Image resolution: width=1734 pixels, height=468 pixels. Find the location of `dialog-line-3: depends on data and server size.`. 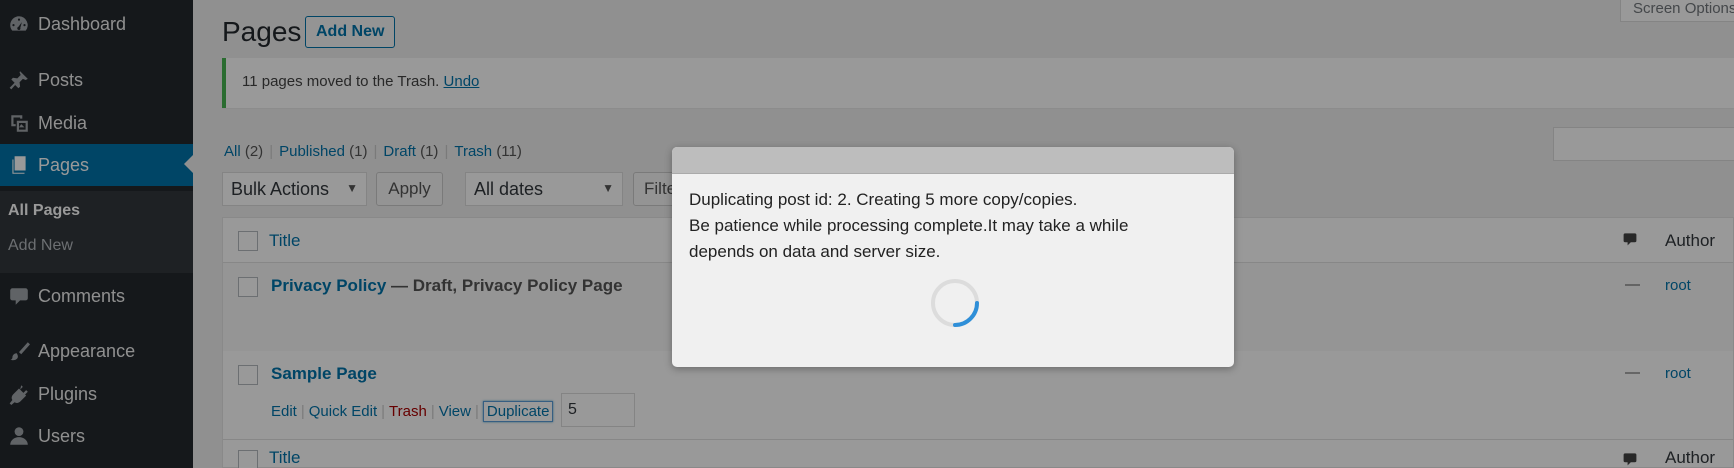

dialog-line-3: depends on data and server size. is located at coordinates (815, 251).